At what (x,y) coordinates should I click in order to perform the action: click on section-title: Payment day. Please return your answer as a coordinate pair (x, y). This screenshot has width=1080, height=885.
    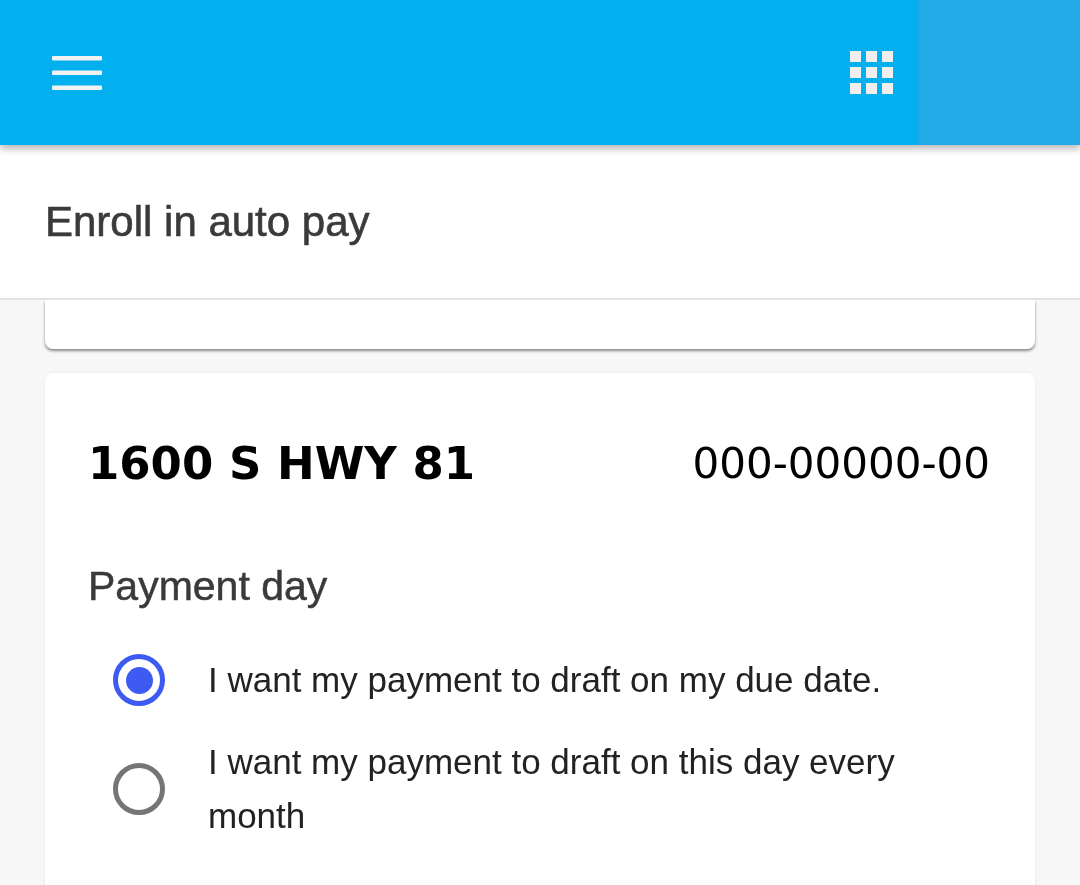
    Looking at the image, I should click on (208, 586).